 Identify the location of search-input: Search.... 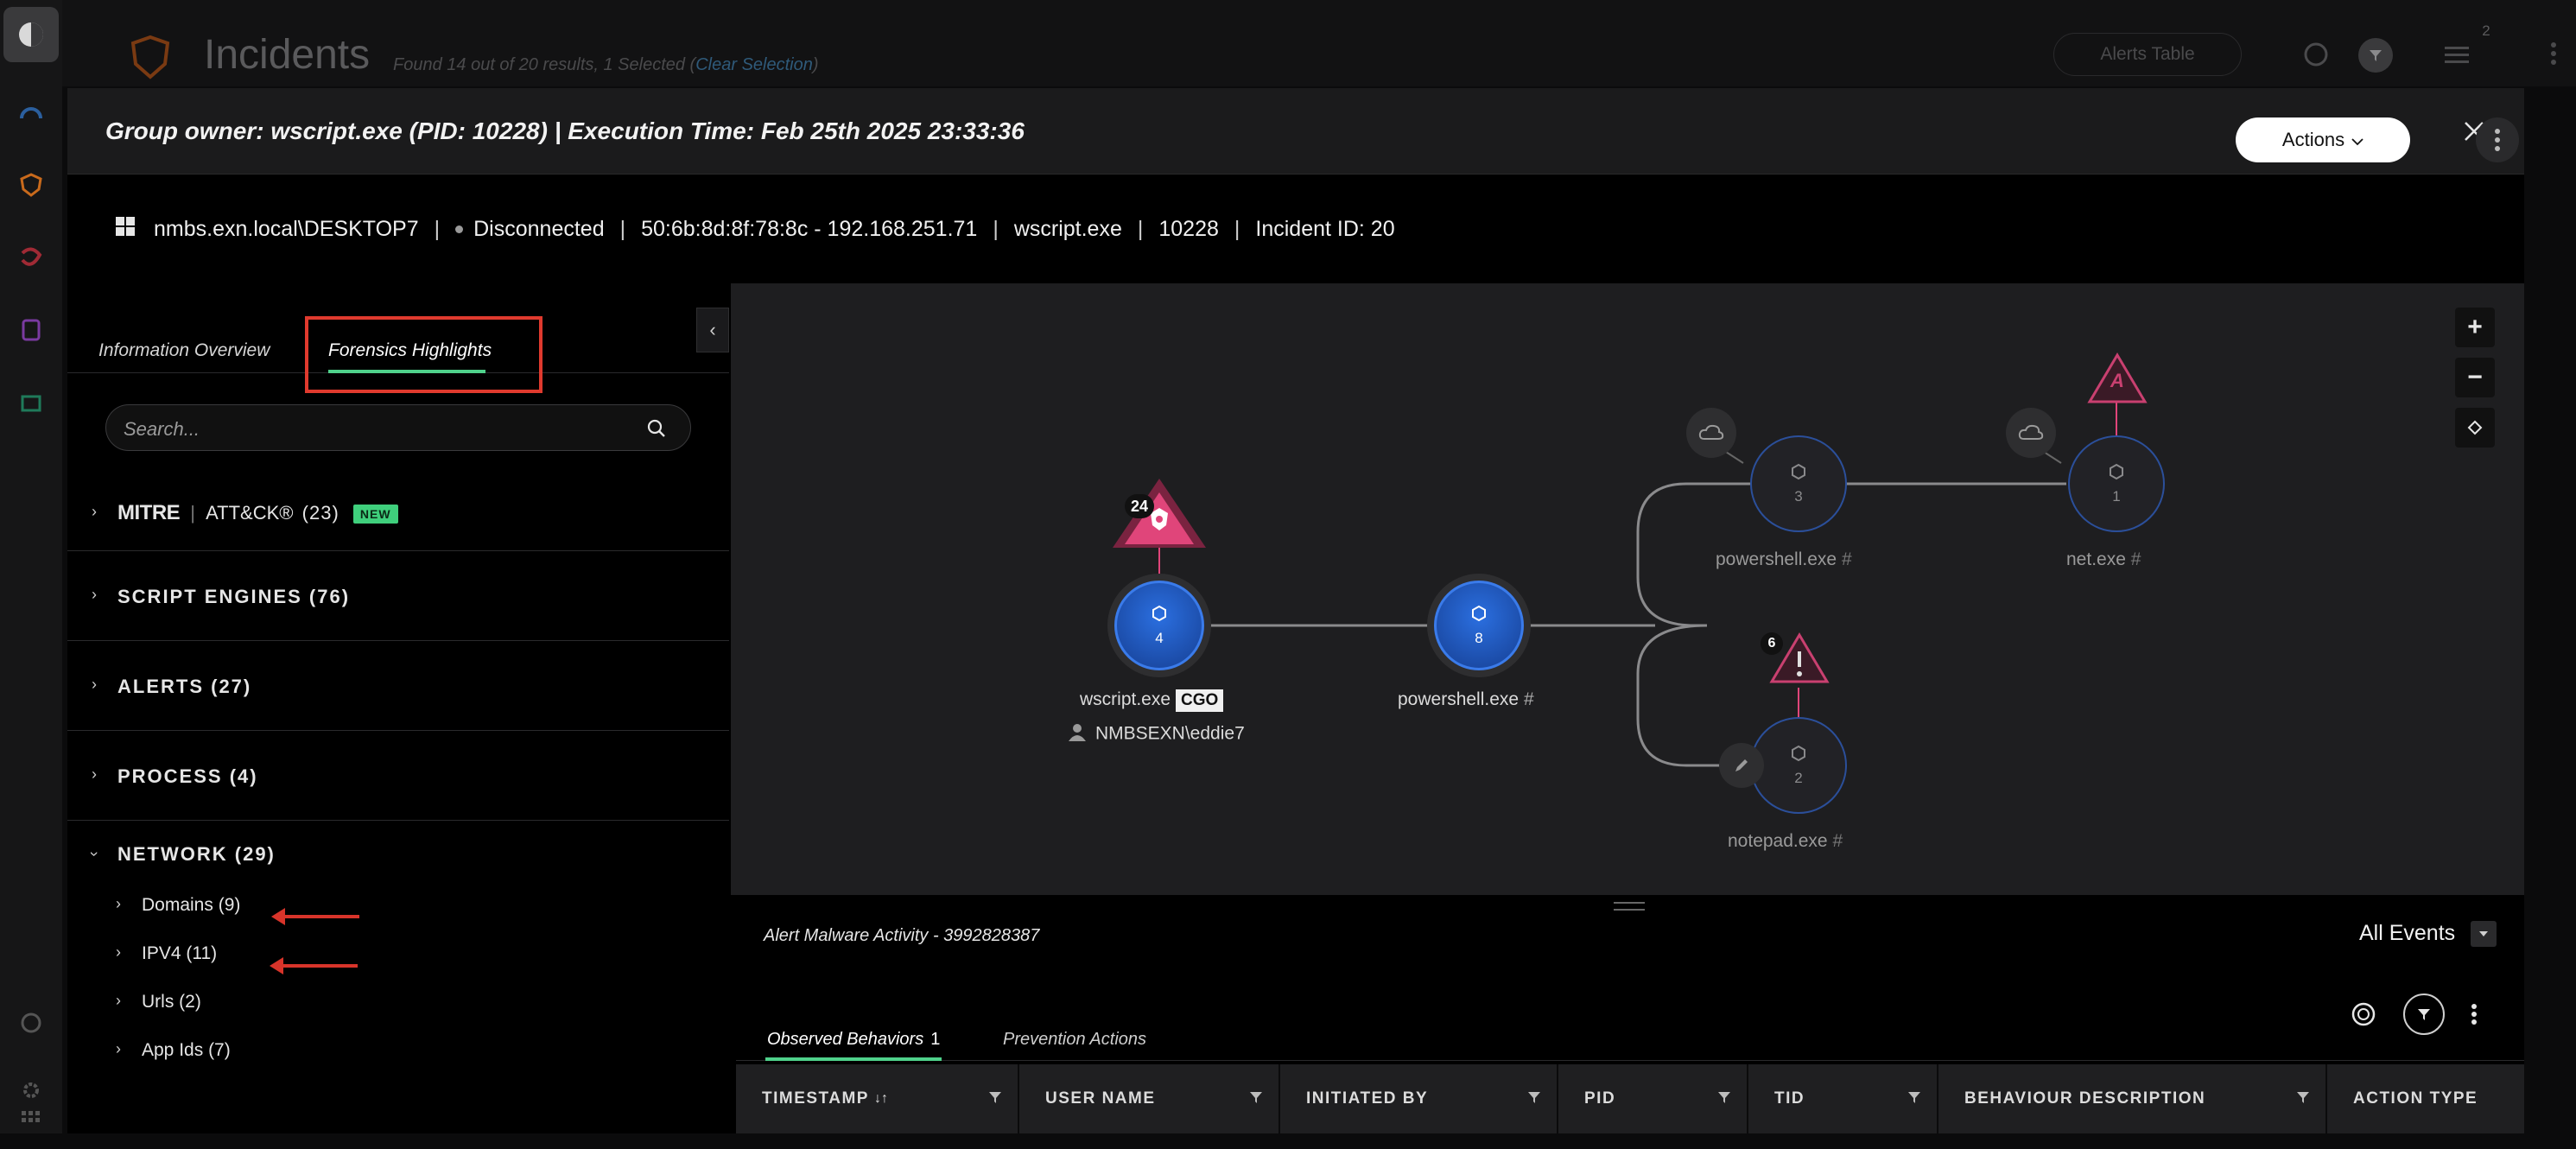
(398, 427).